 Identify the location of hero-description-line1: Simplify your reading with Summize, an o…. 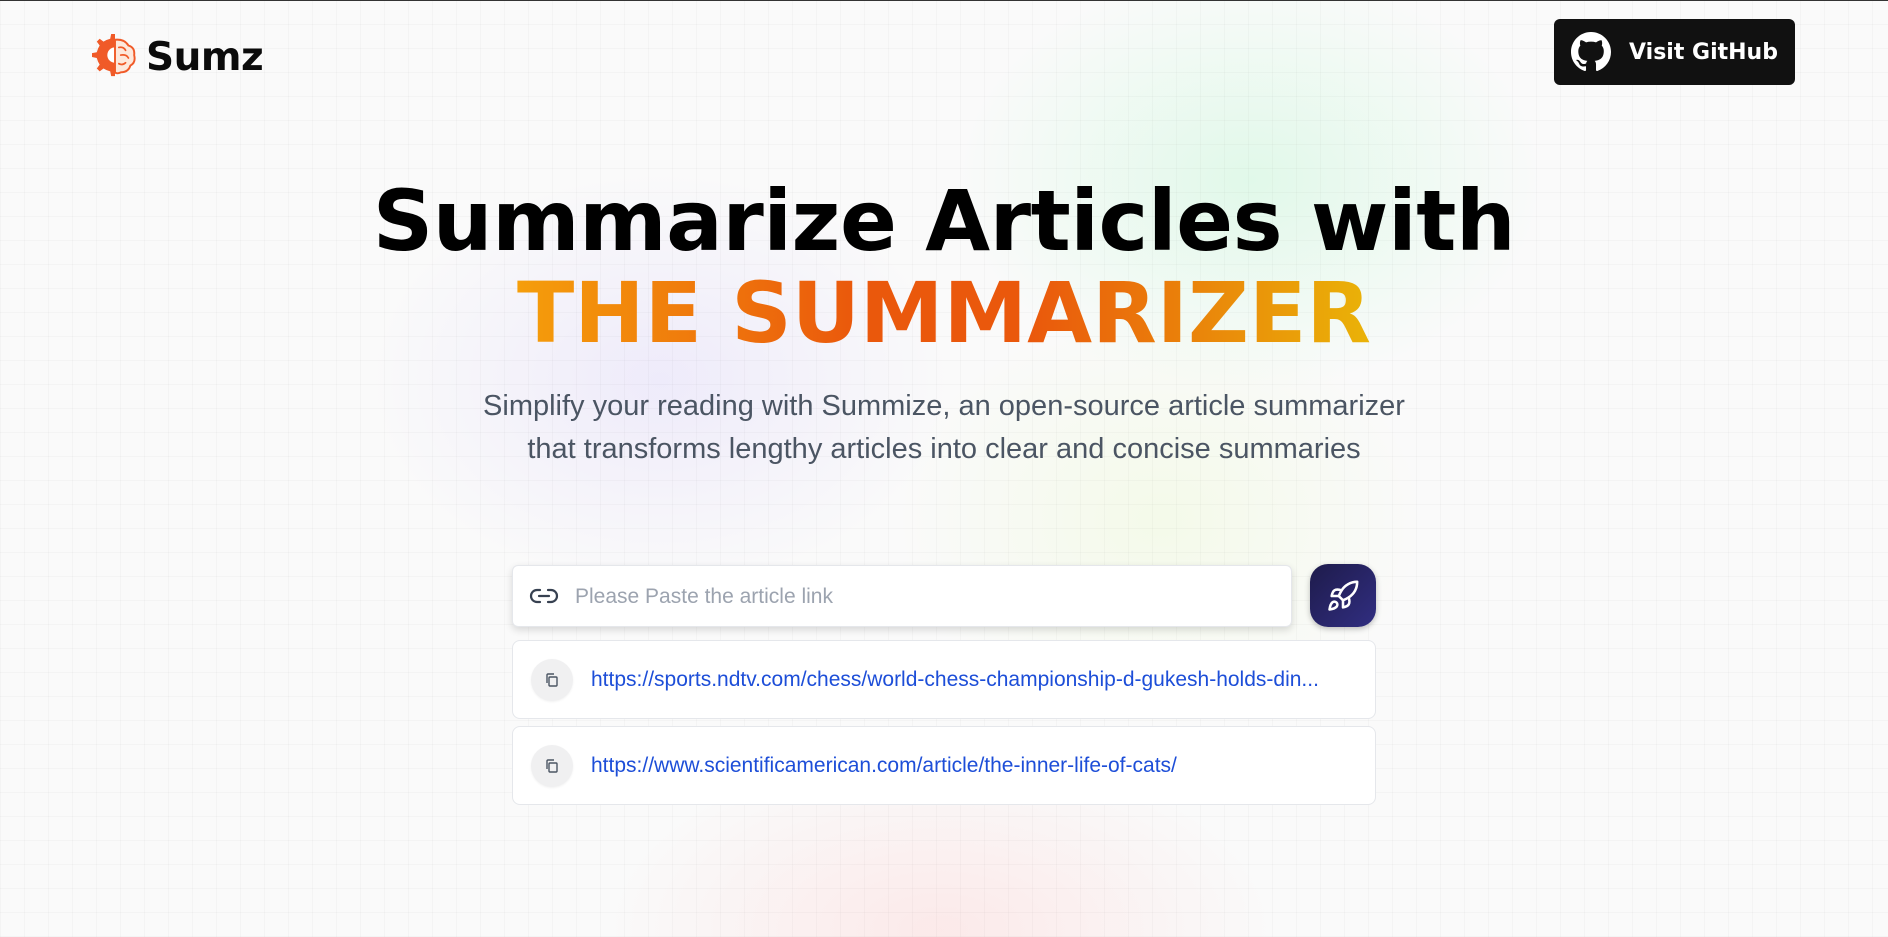
(944, 406).